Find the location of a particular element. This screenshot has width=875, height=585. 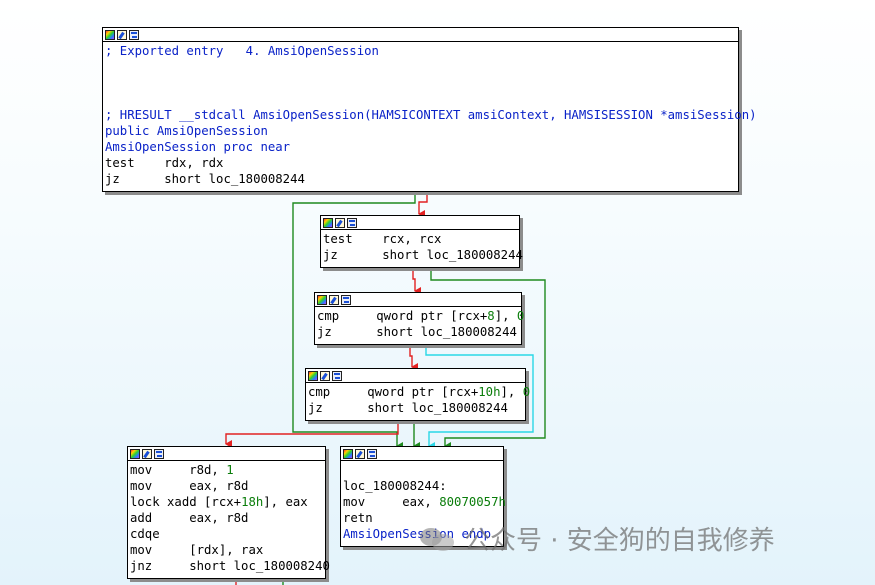

location-label: loc_180008244: is located at coordinates (395, 486).